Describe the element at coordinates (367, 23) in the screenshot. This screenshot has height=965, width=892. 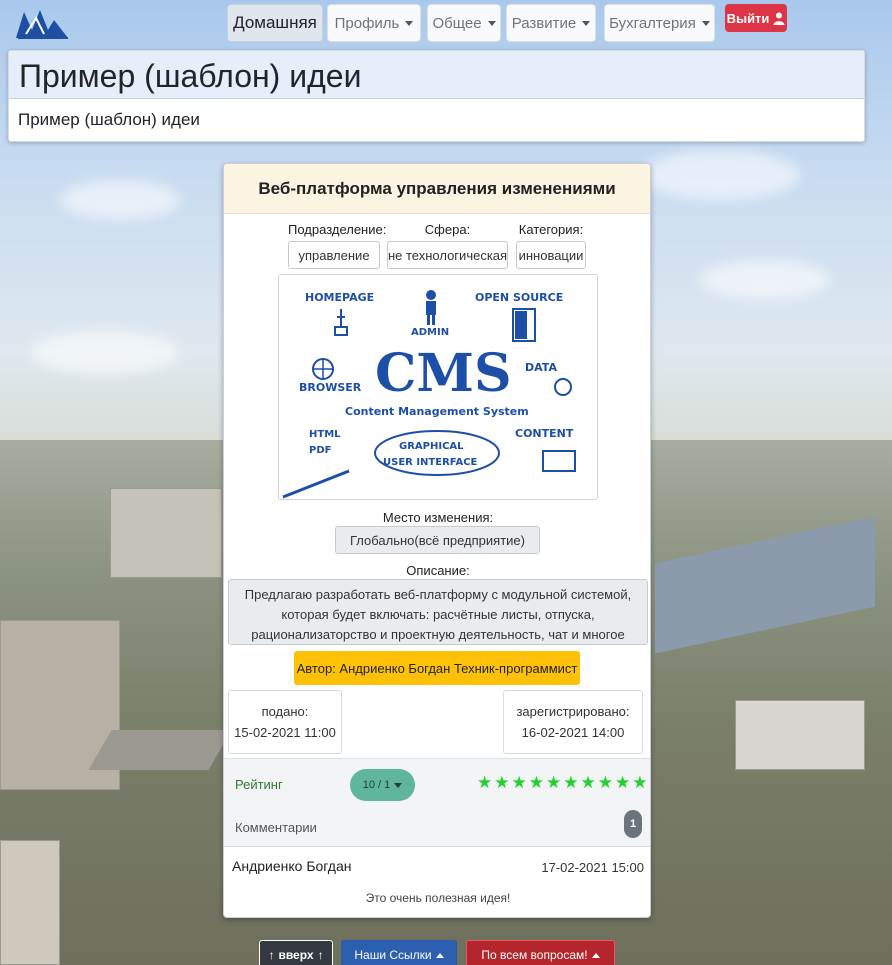
I see `nav-profile-label: Профиль` at that location.